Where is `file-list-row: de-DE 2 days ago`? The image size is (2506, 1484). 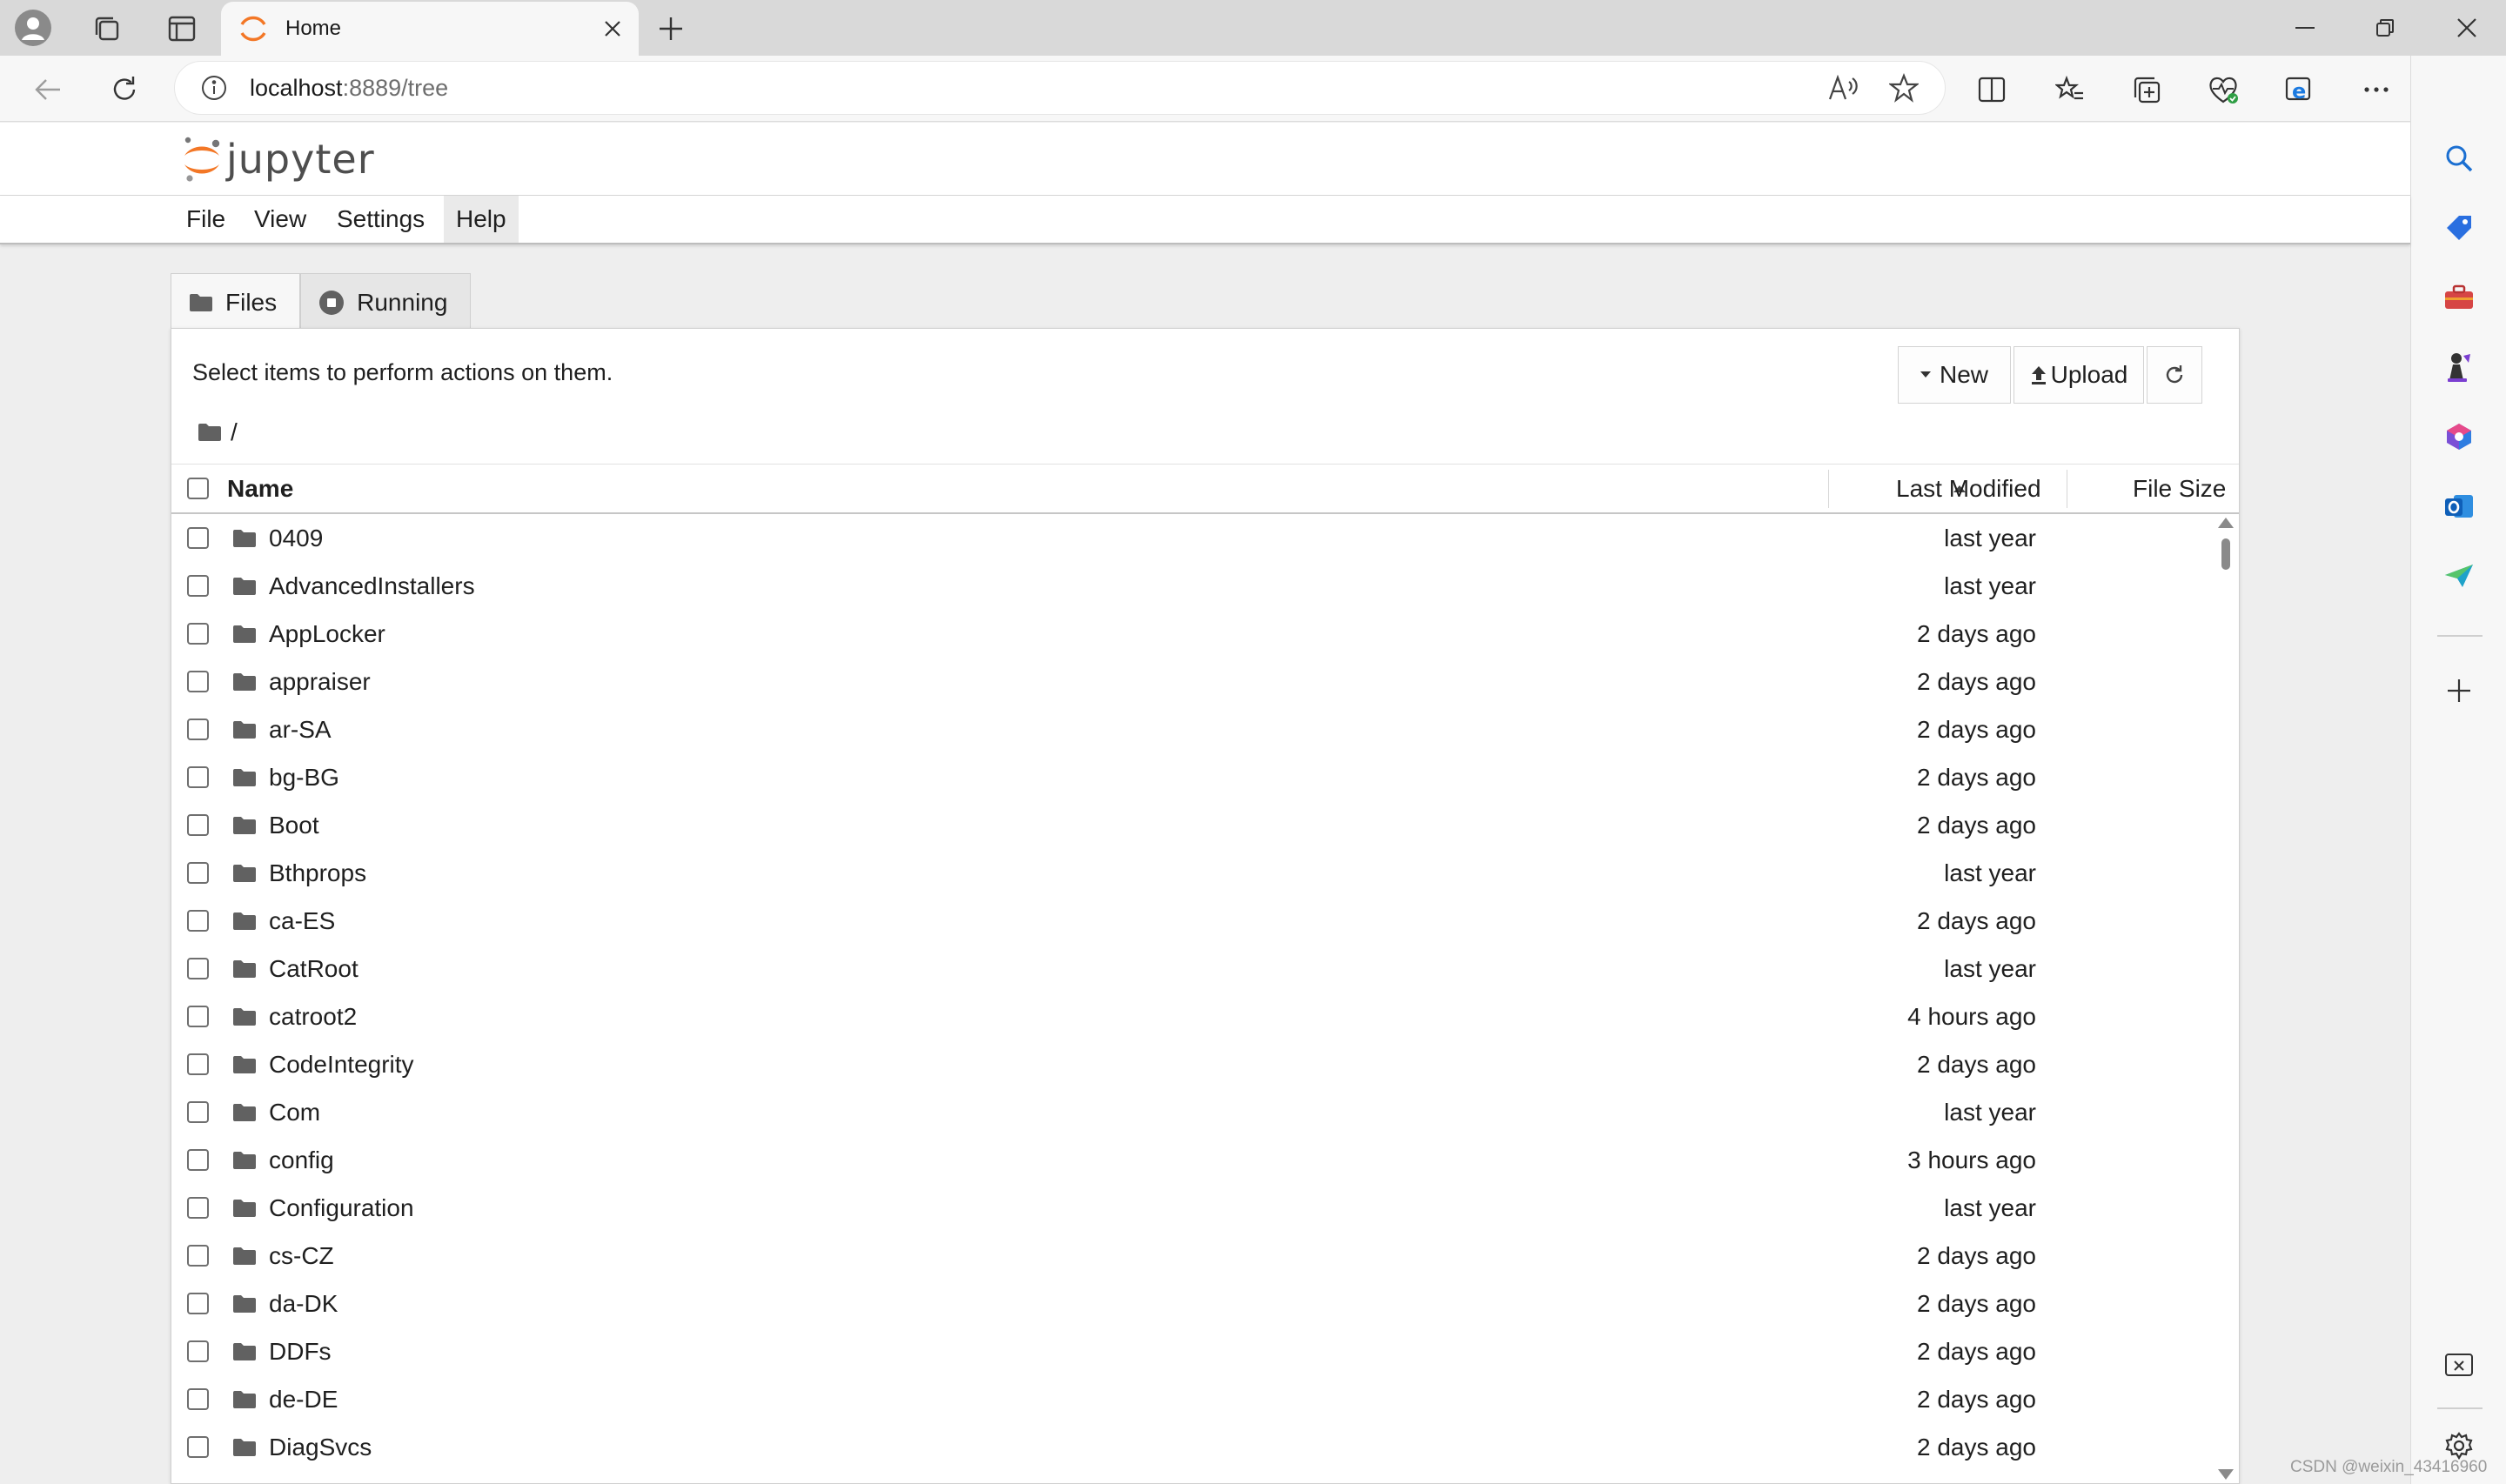
file-list-row: de-DE 2 days ago is located at coordinates (1205, 1399).